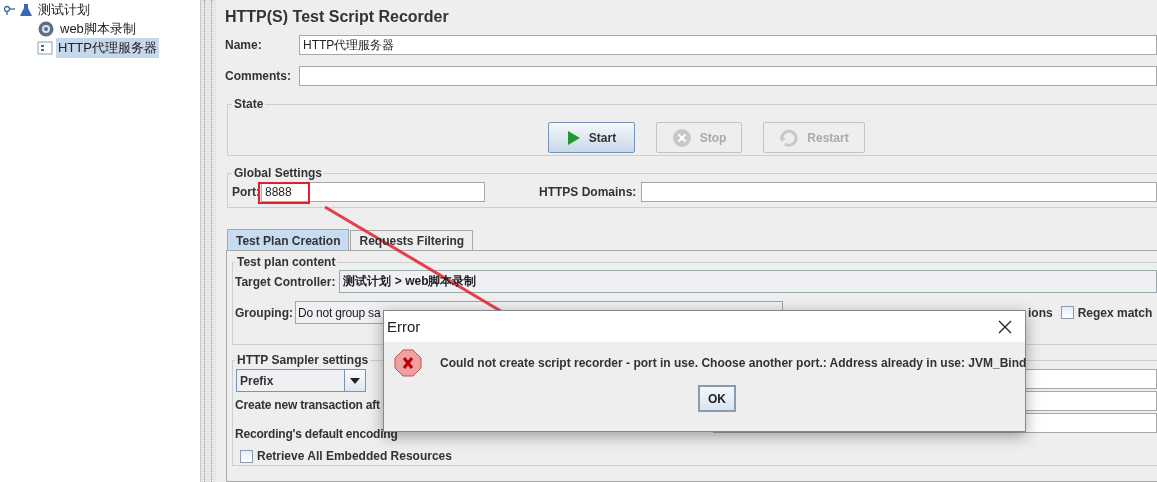 The image size is (1157, 482). Describe the element at coordinates (1040, 312) in the screenshot. I see `option-label: ions` at that location.